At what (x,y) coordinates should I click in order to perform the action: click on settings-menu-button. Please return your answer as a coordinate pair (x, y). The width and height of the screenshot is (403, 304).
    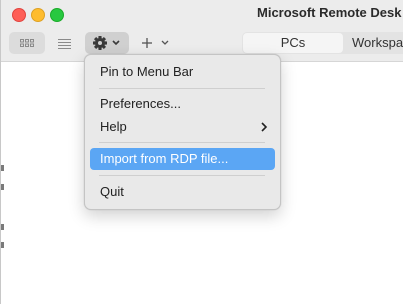
    Looking at the image, I should click on (107, 43).